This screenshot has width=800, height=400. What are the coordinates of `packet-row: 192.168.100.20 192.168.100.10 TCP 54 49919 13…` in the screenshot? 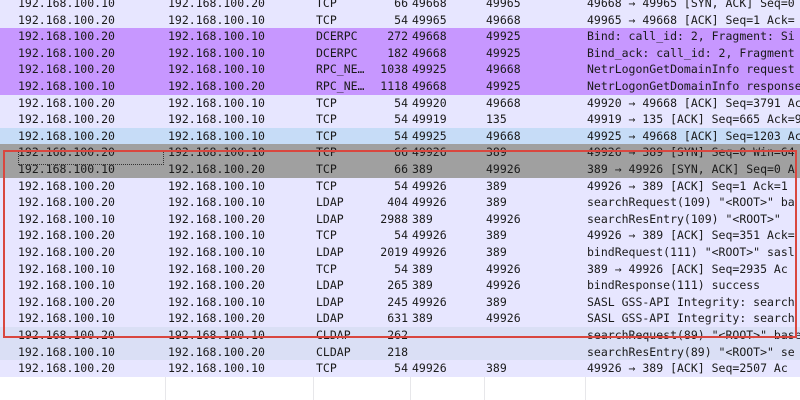 It's located at (400, 119).